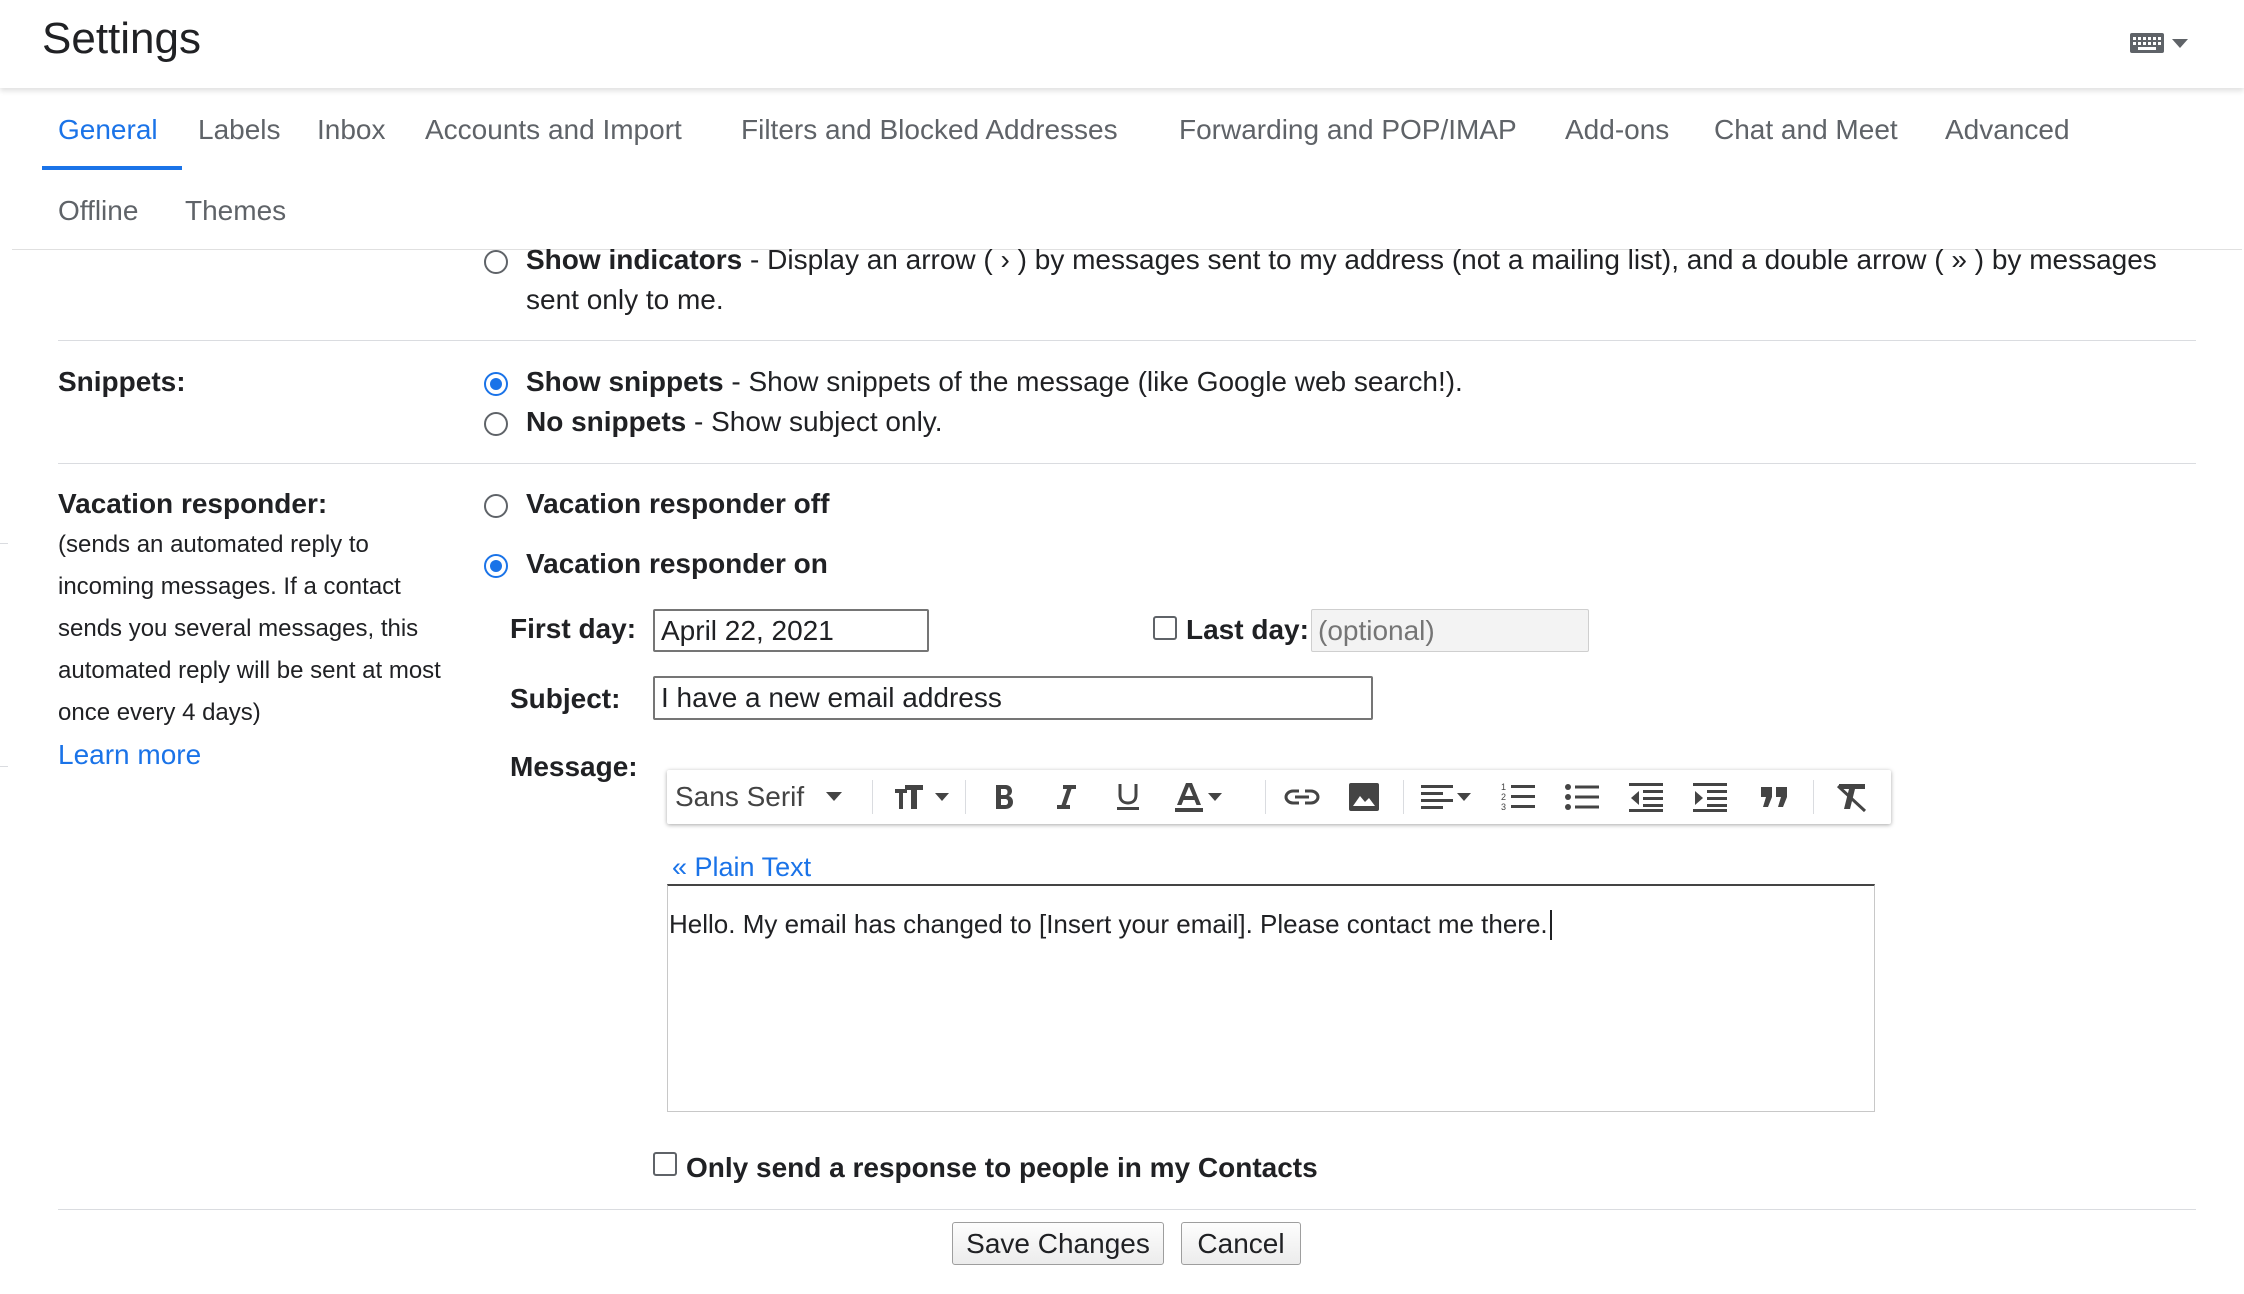 The height and width of the screenshot is (1294, 2244). I want to click on numbered-list-icon: 123, so click(1518, 797).